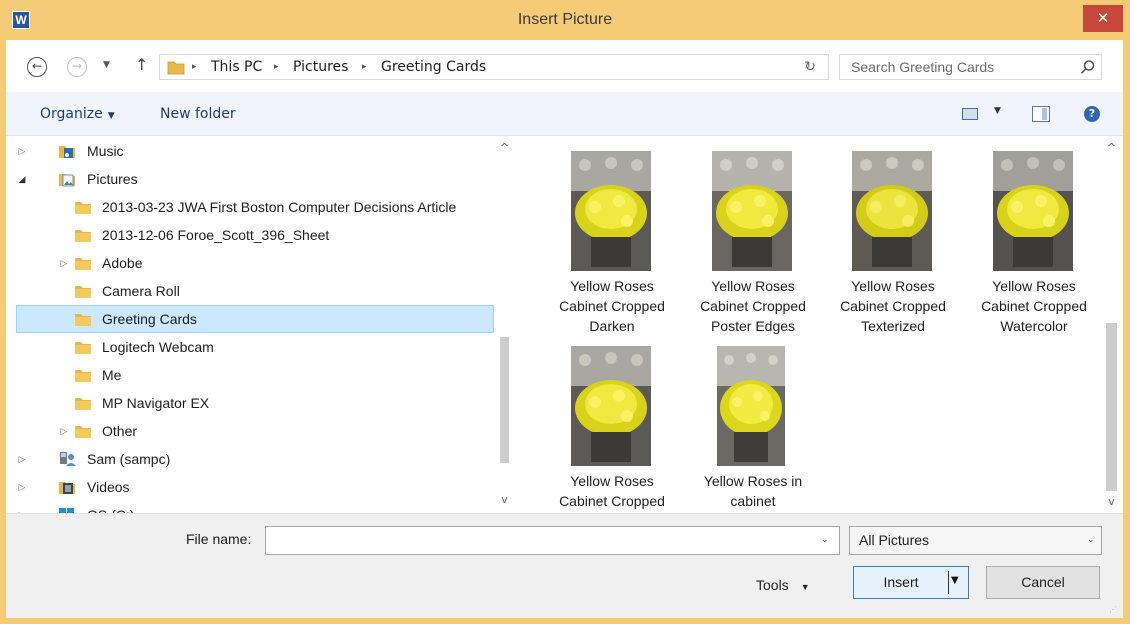 The image size is (1130, 624). I want to click on file-name-label: Yellow Roses Cabinet Cropped Texterized, so click(893, 306).